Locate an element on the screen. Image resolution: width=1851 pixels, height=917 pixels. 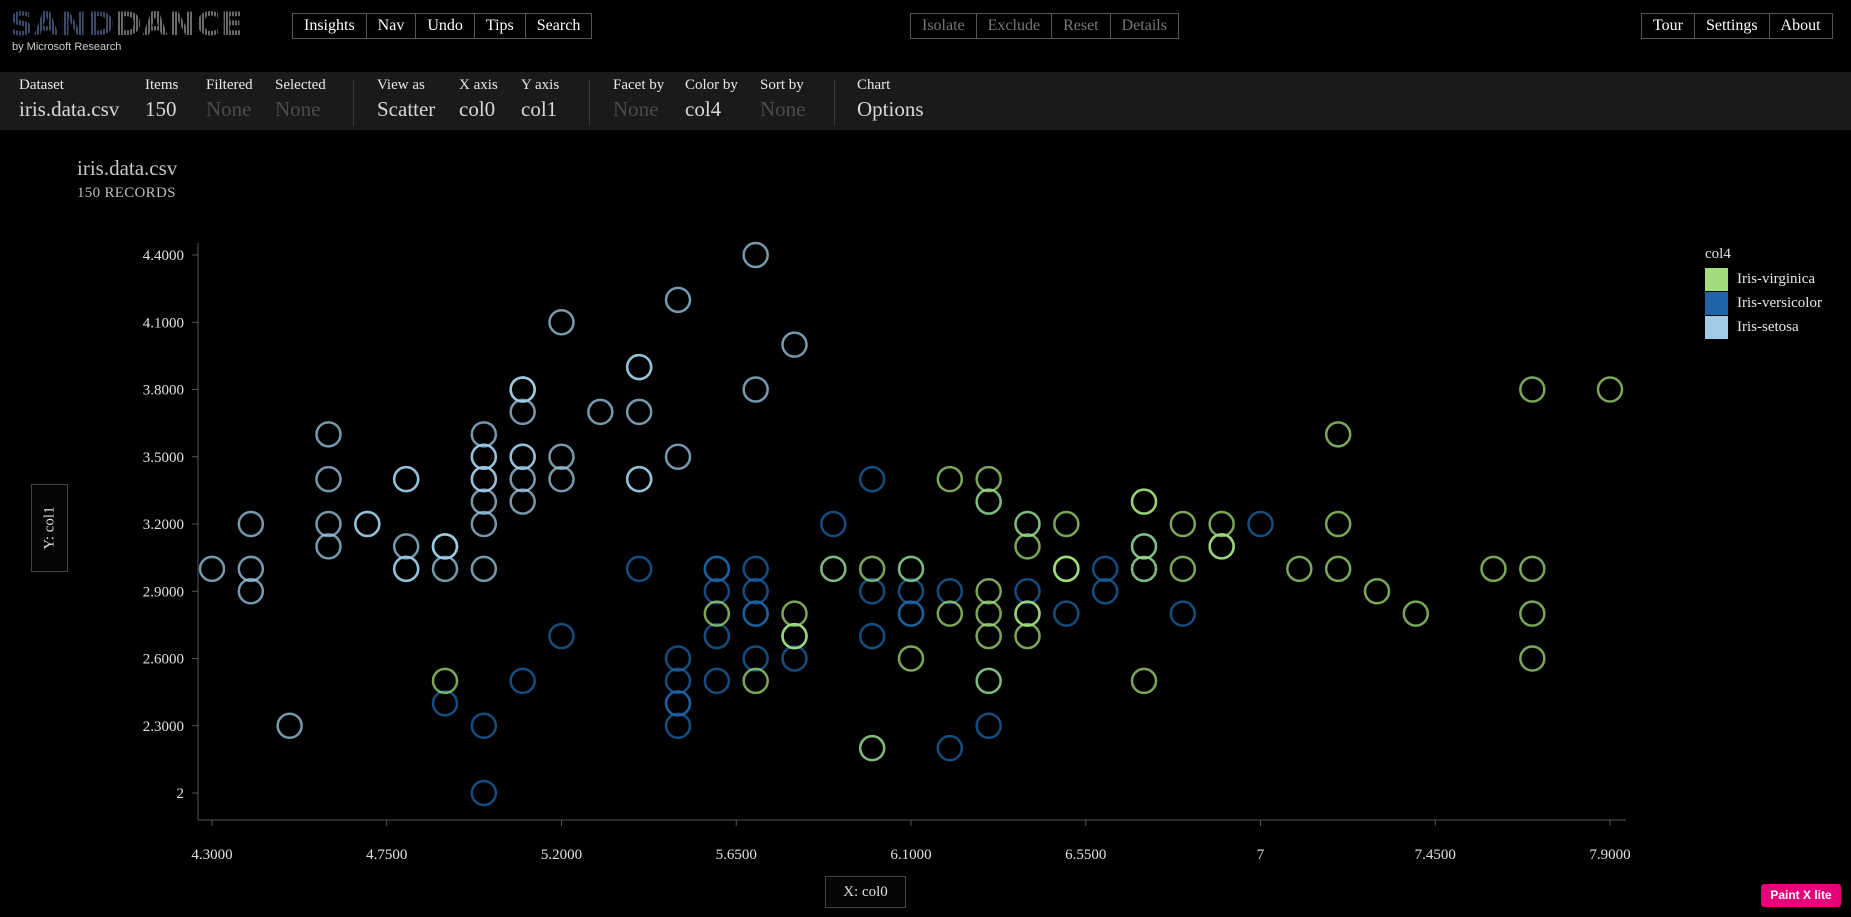
paint-x-lite-badge: Paint X lite is located at coordinates (1801, 895).